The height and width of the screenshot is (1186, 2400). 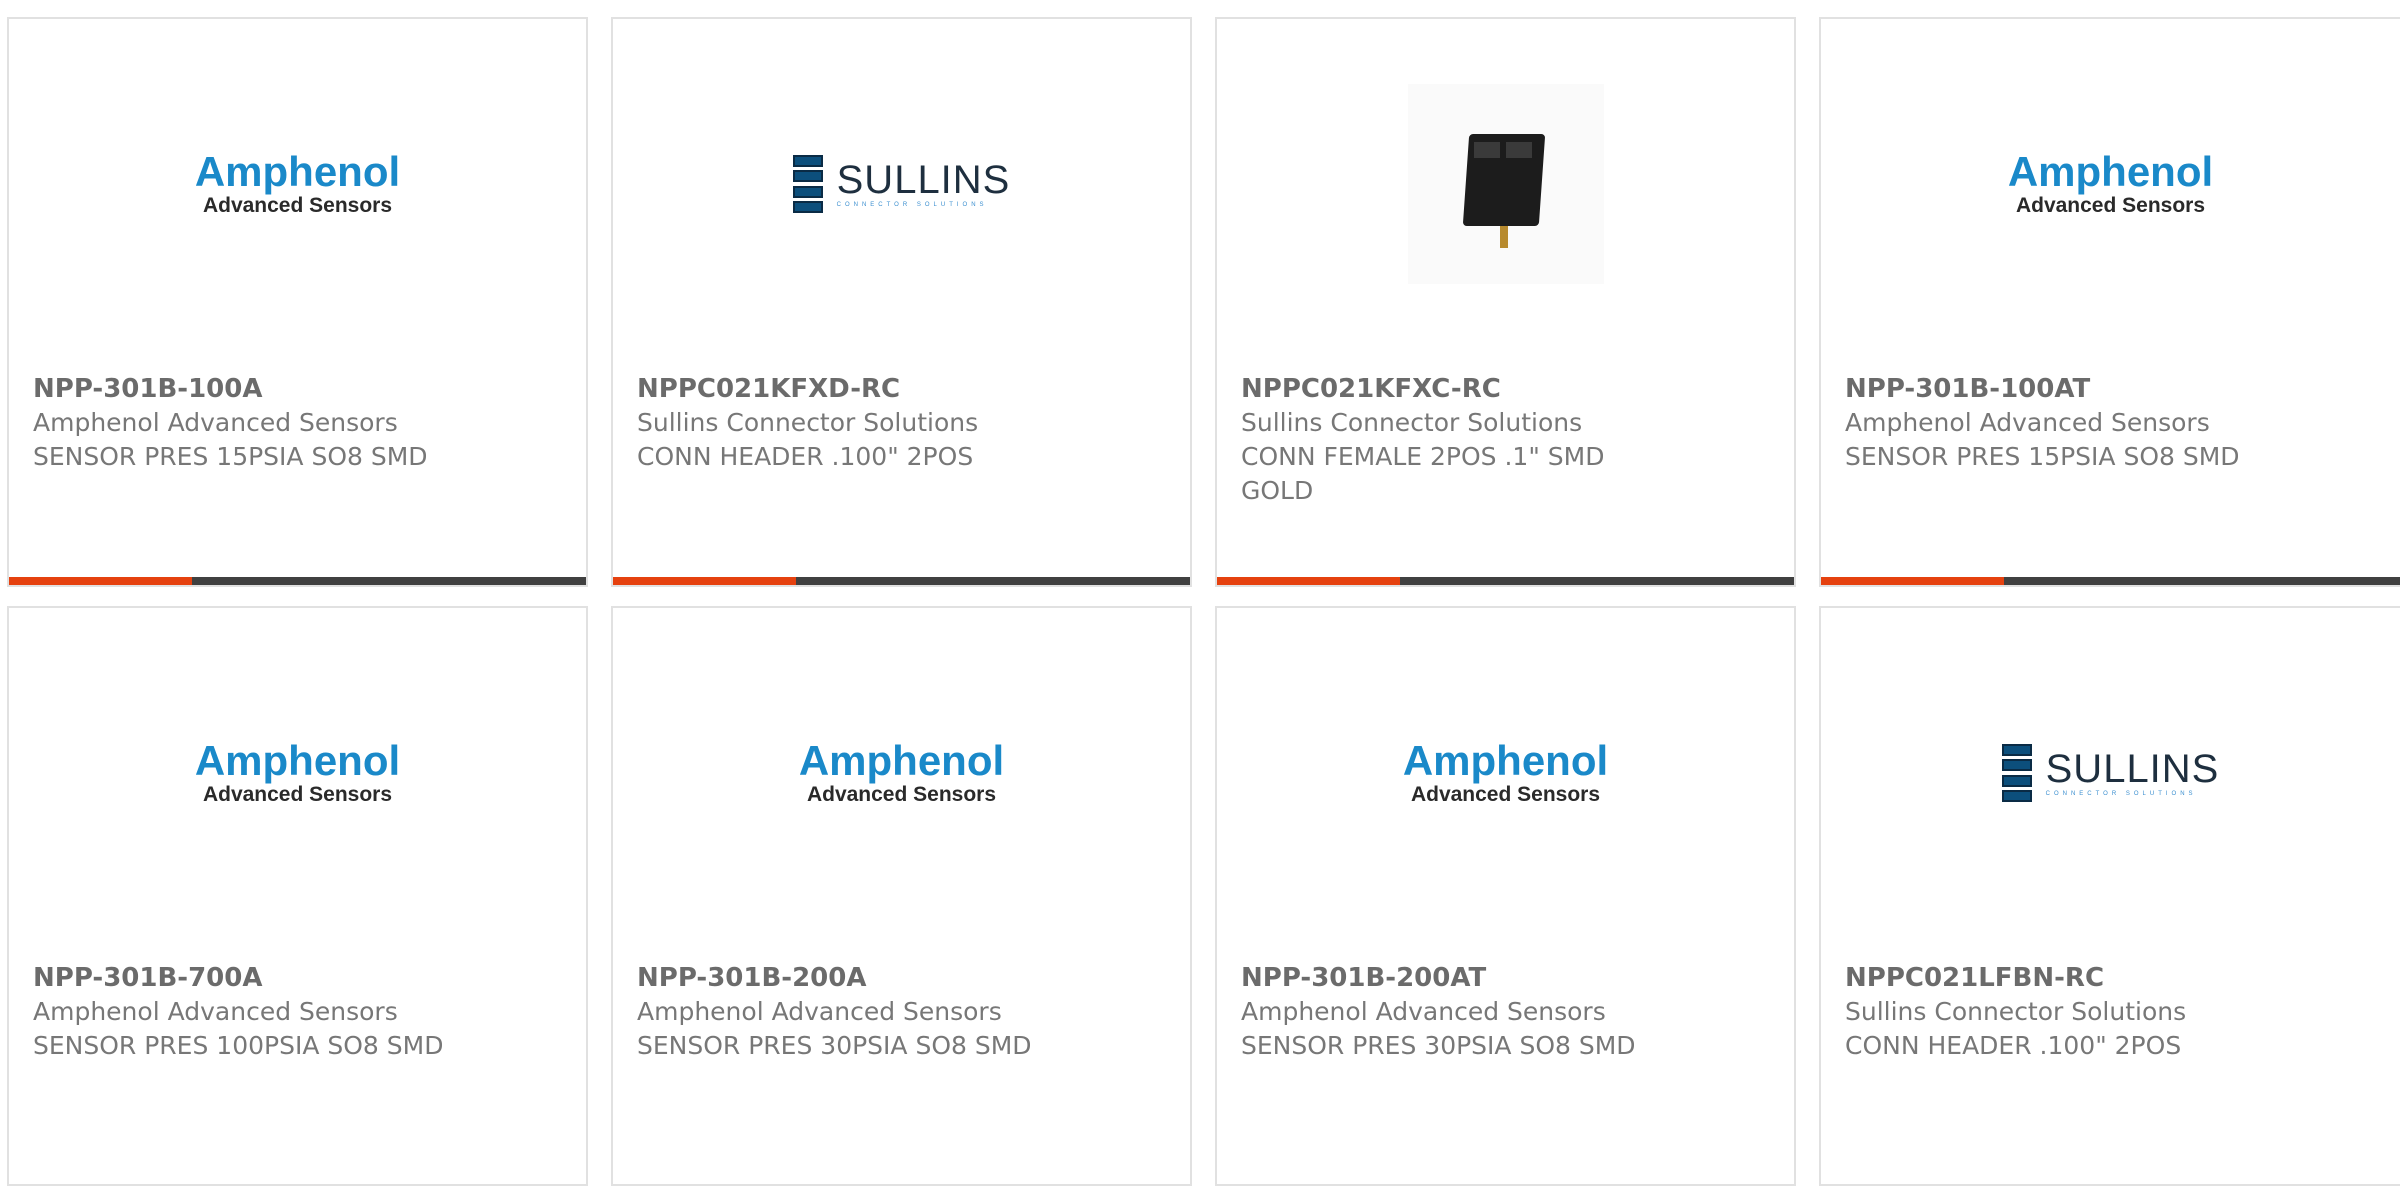 I want to click on description: SENSOR PRES 100PSIA SO8 SMD, so click(x=238, y=1045).